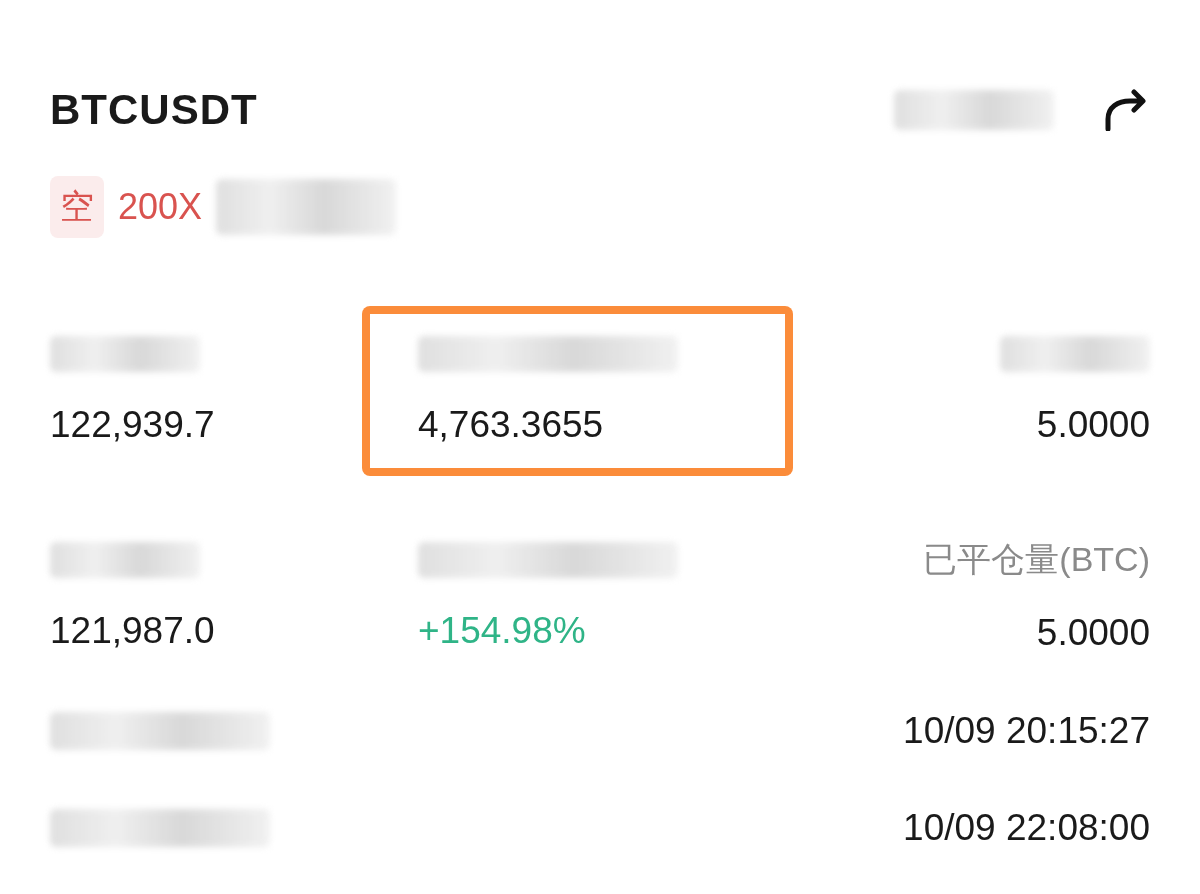  Describe the element at coordinates (1026, 730) in the screenshot. I see `time-value: 10/09 20:15:27` at that location.